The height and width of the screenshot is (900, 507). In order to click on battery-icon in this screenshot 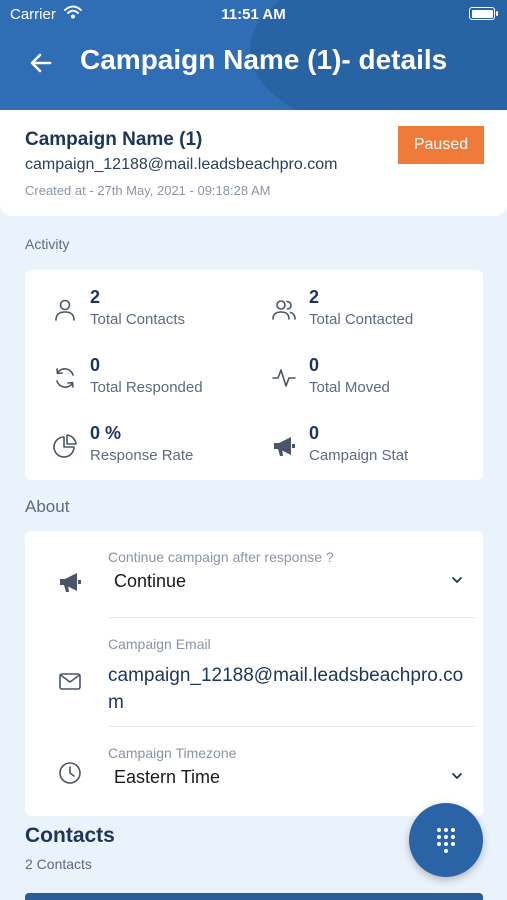, I will do `click(483, 13)`.